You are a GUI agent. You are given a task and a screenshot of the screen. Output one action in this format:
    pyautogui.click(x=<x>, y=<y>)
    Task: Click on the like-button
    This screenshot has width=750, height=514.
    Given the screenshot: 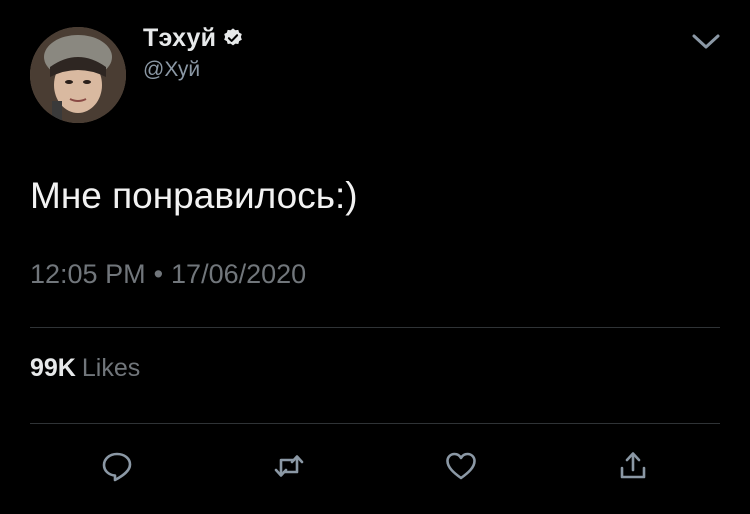 What is the action you would take?
    pyautogui.click(x=461, y=466)
    